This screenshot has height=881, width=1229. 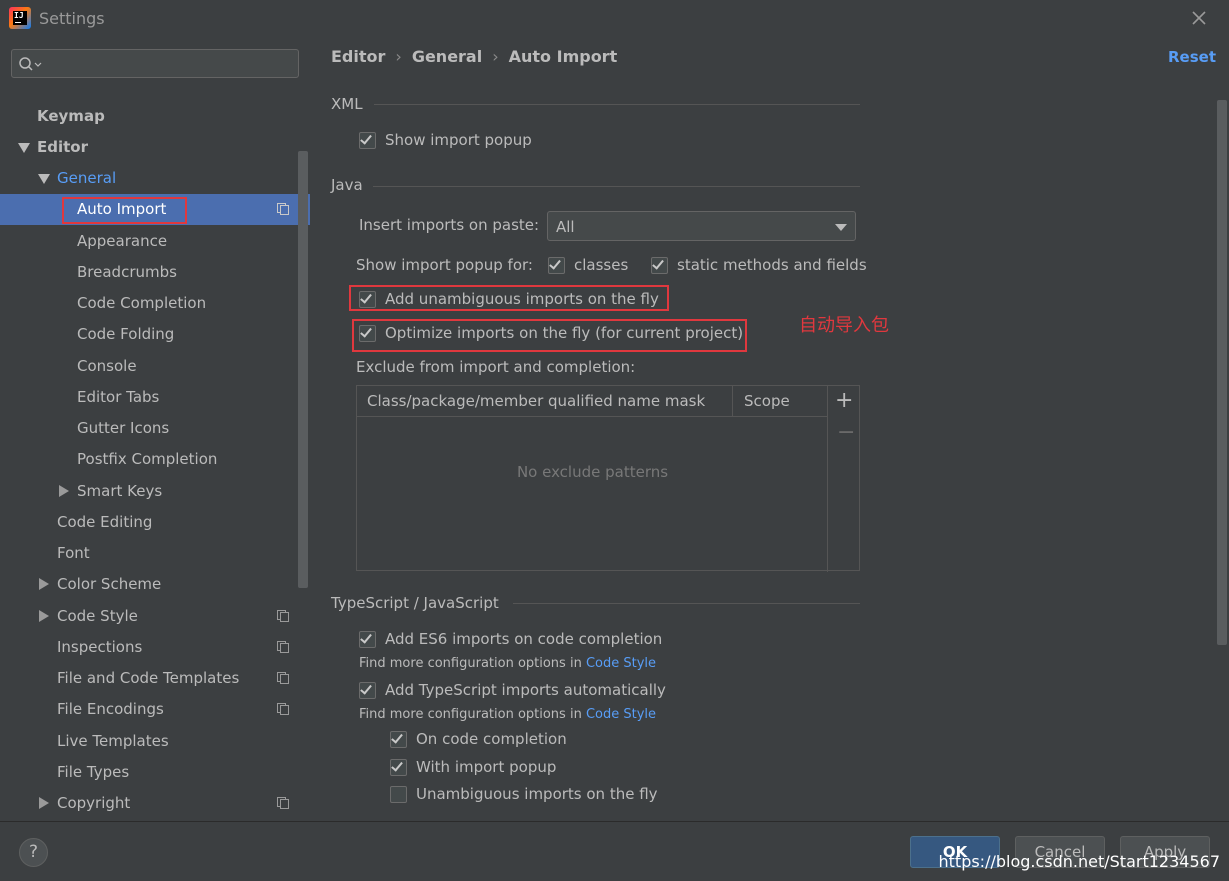 What do you see at coordinates (536, 401) in the screenshot?
I see `column-header-mask: Class/package/member qualified name mask` at bounding box center [536, 401].